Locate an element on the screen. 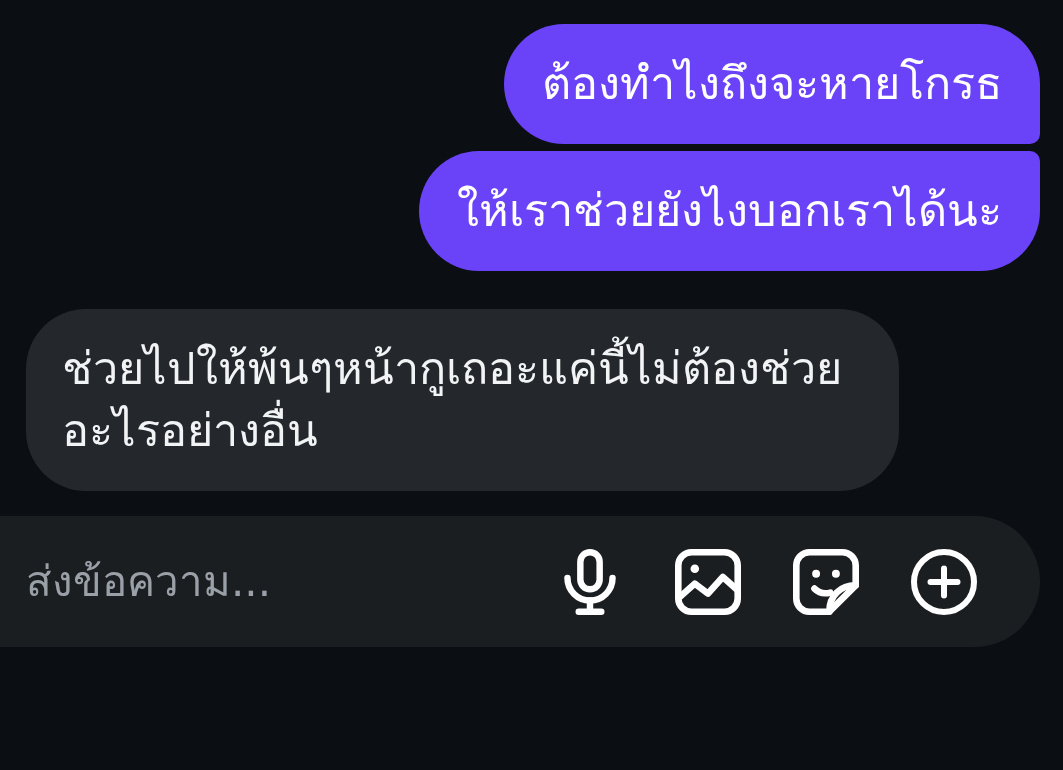 The width and height of the screenshot is (1063, 770). plus-icon is located at coordinates (944, 581).